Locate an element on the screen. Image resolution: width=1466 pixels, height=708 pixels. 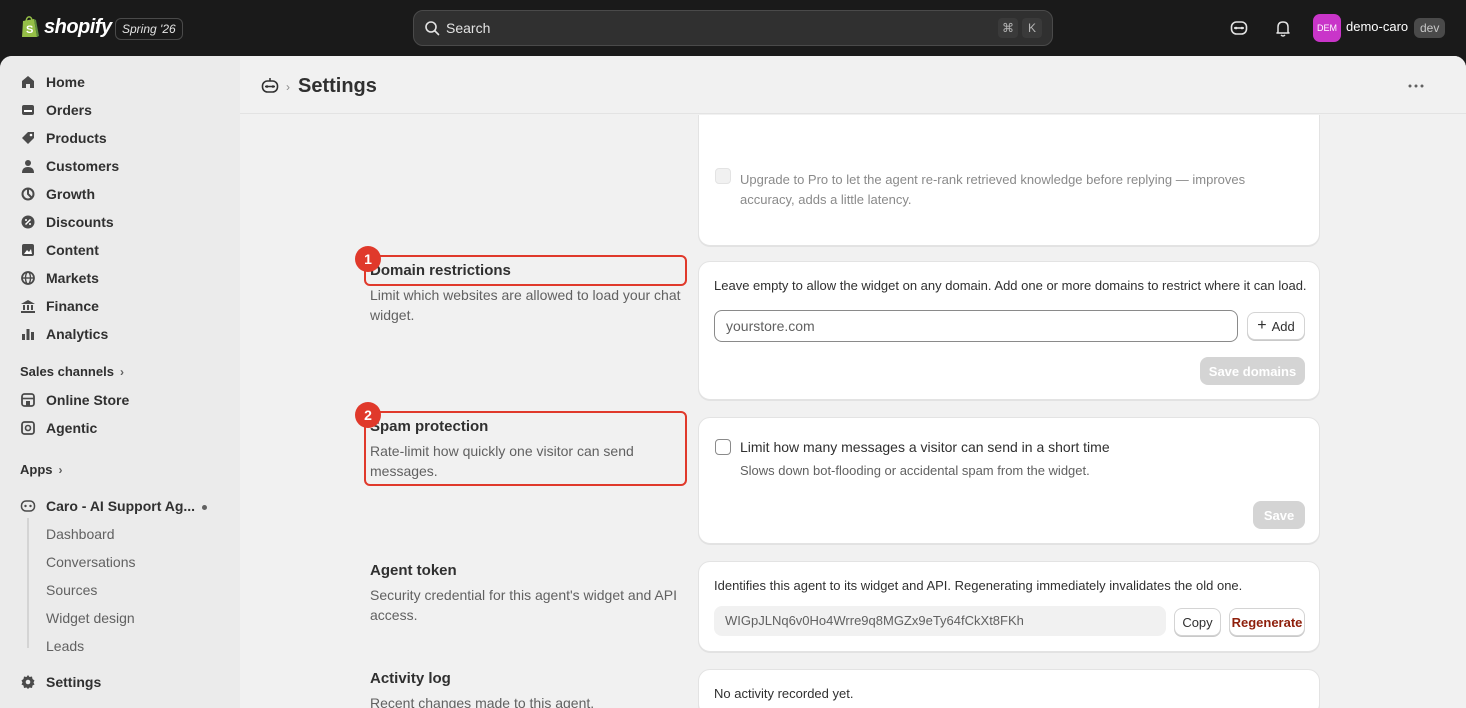
sidebar-subitem-conversations: Conversations is located at coordinates (91, 562).